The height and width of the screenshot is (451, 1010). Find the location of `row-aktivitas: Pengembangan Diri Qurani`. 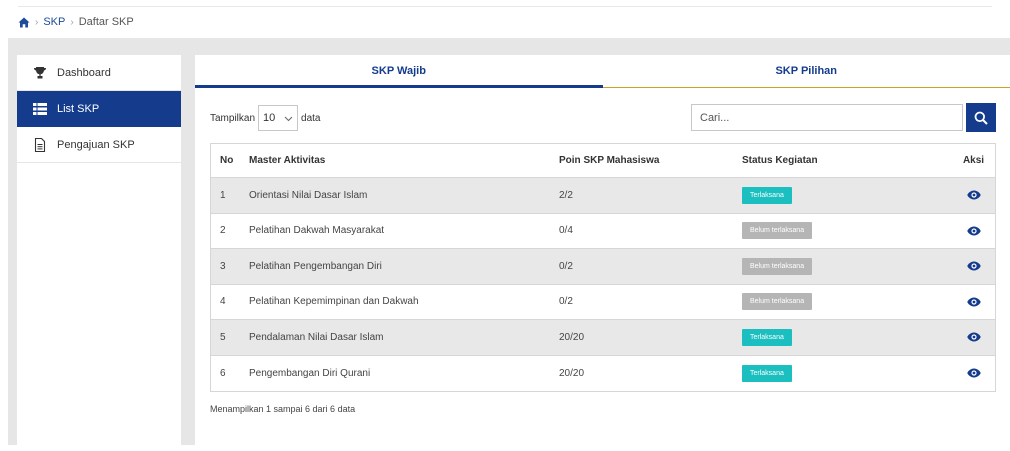

row-aktivitas: Pengembangan Diri Qurani is located at coordinates (310, 373).